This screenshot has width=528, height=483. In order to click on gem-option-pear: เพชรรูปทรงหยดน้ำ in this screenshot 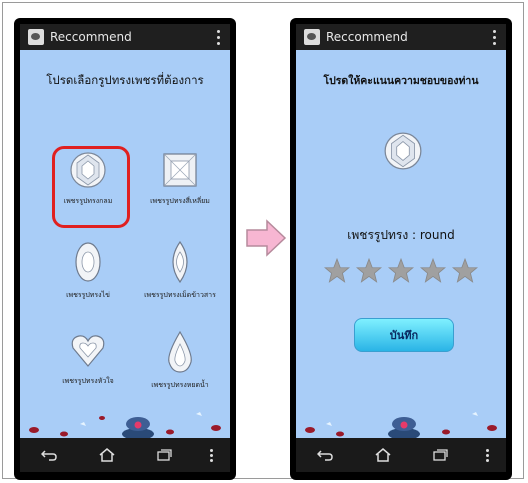, I will do `click(180, 360)`.